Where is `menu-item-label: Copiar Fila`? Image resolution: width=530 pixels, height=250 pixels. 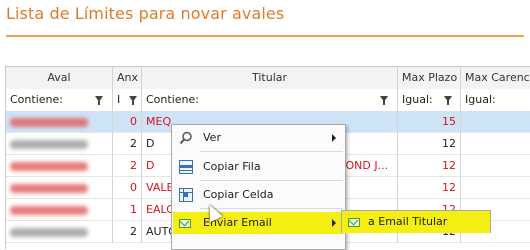 menu-item-label: Copiar Fila is located at coordinates (232, 166).